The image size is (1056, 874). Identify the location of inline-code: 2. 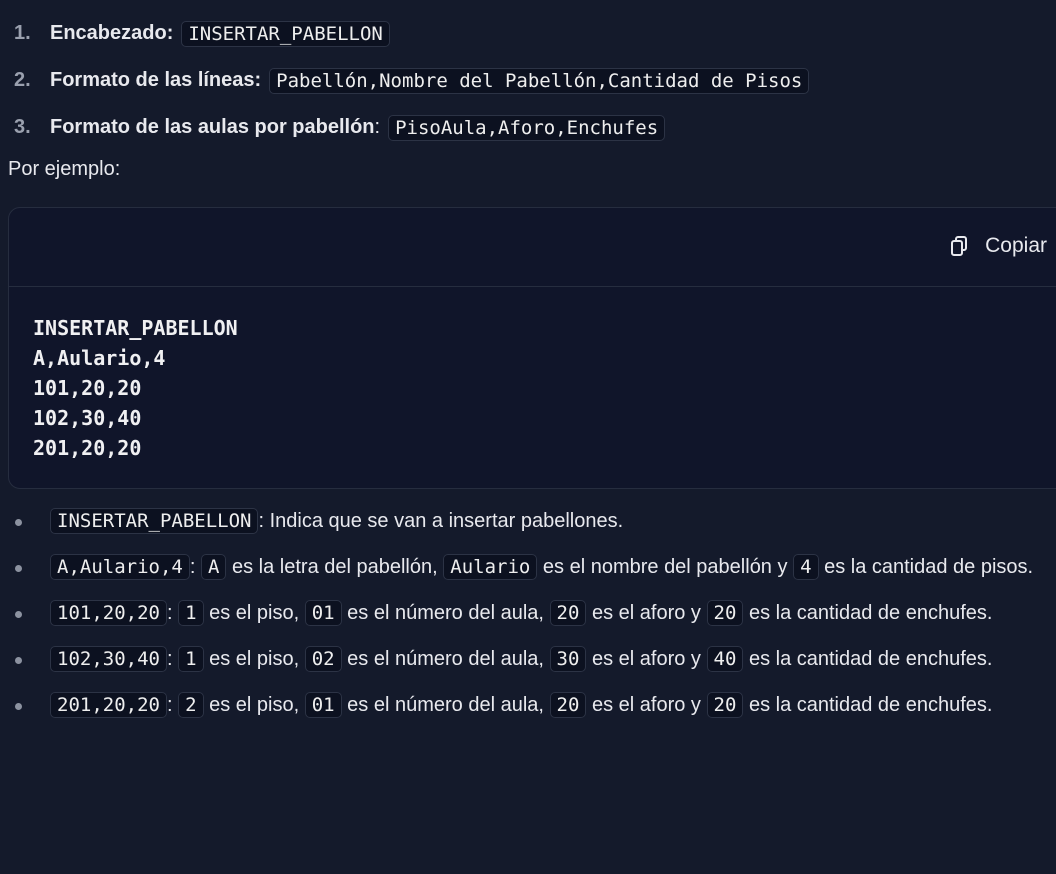
(191, 705).